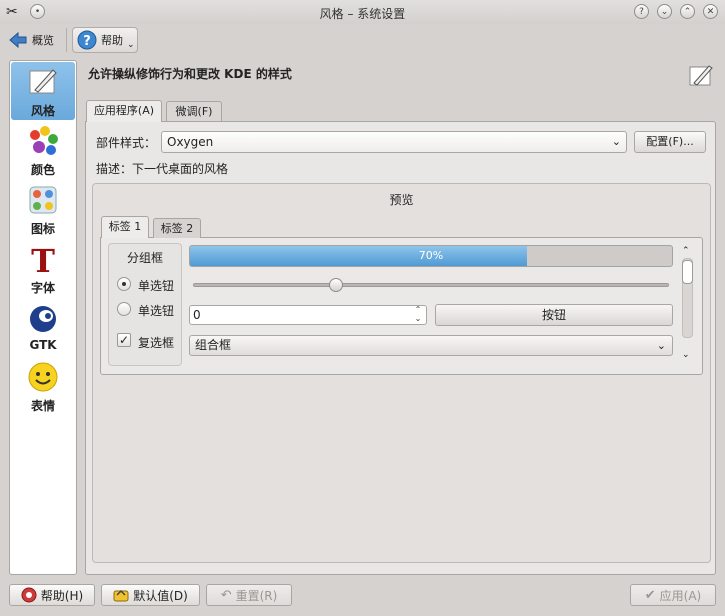 Image resolution: width=725 pixels, height=616 pixels. What do you see at coordinates (710, 11) in the screenshot?
I see `close-icon: ✕` at bounding box center [710, 11].